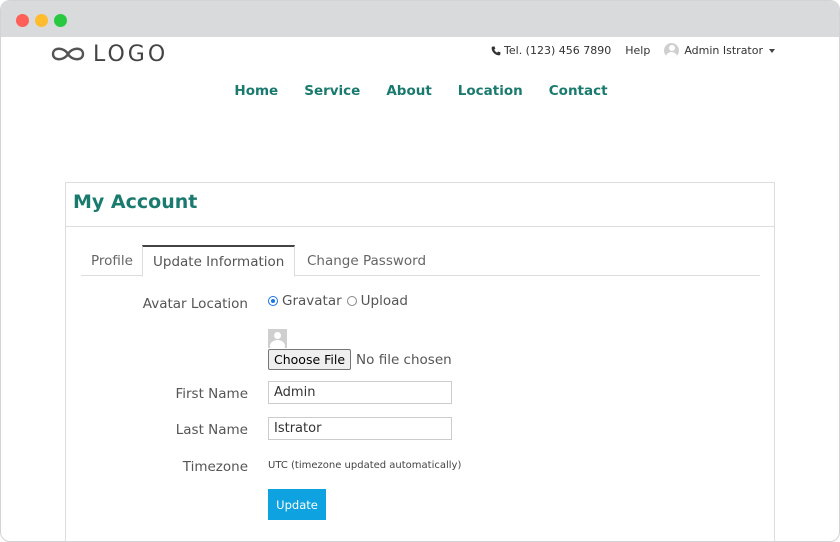  Describe the element at coordinates (420, 19) in the screenshot. I see `window-titlebar` at that location.